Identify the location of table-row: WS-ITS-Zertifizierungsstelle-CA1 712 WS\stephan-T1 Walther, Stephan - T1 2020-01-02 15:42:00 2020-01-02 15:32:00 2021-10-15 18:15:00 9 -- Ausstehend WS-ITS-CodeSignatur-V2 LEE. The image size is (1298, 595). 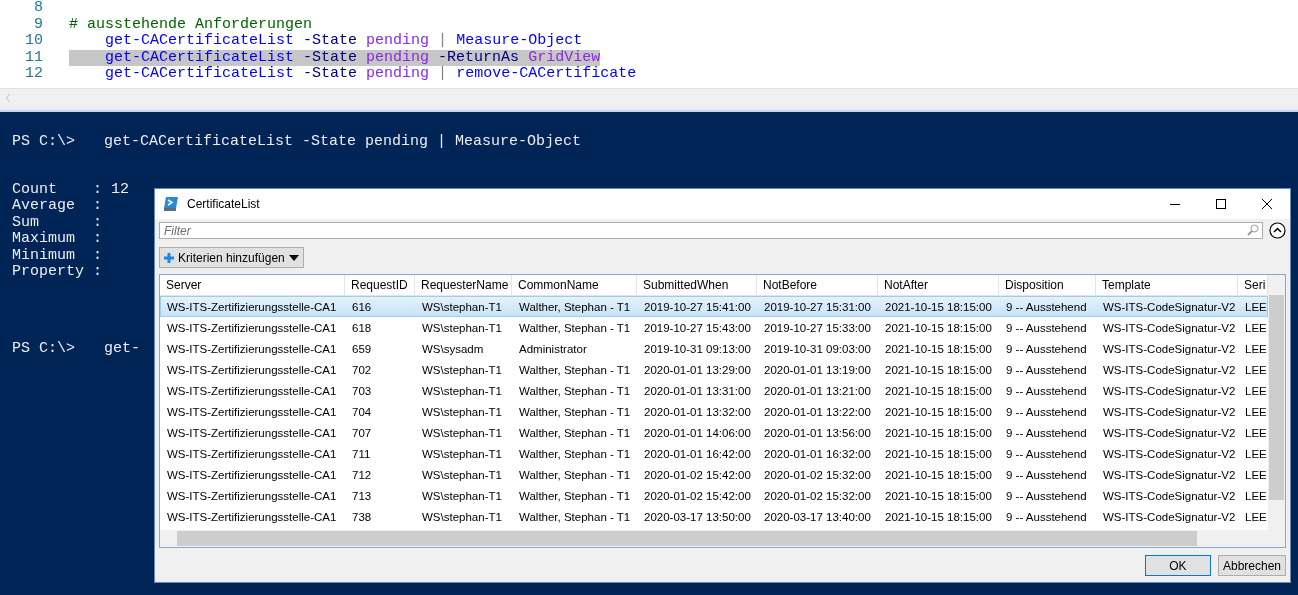
(714, 474).